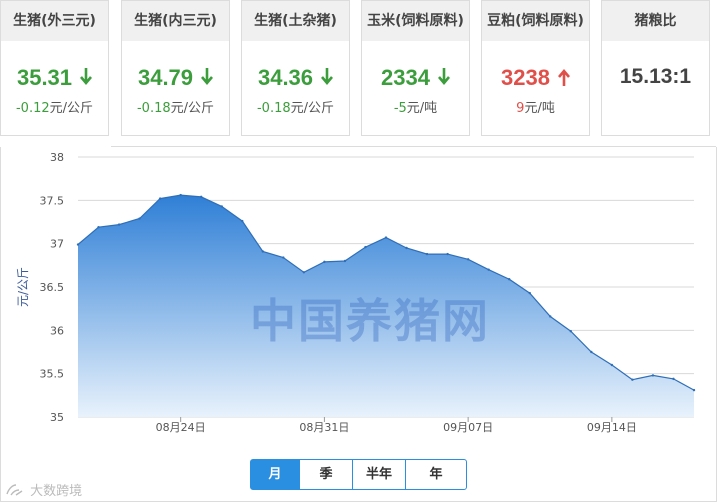  Describe the element at coordinates (655, 21) in the screenshot. I see `card-title: 猪粮比` at that location.